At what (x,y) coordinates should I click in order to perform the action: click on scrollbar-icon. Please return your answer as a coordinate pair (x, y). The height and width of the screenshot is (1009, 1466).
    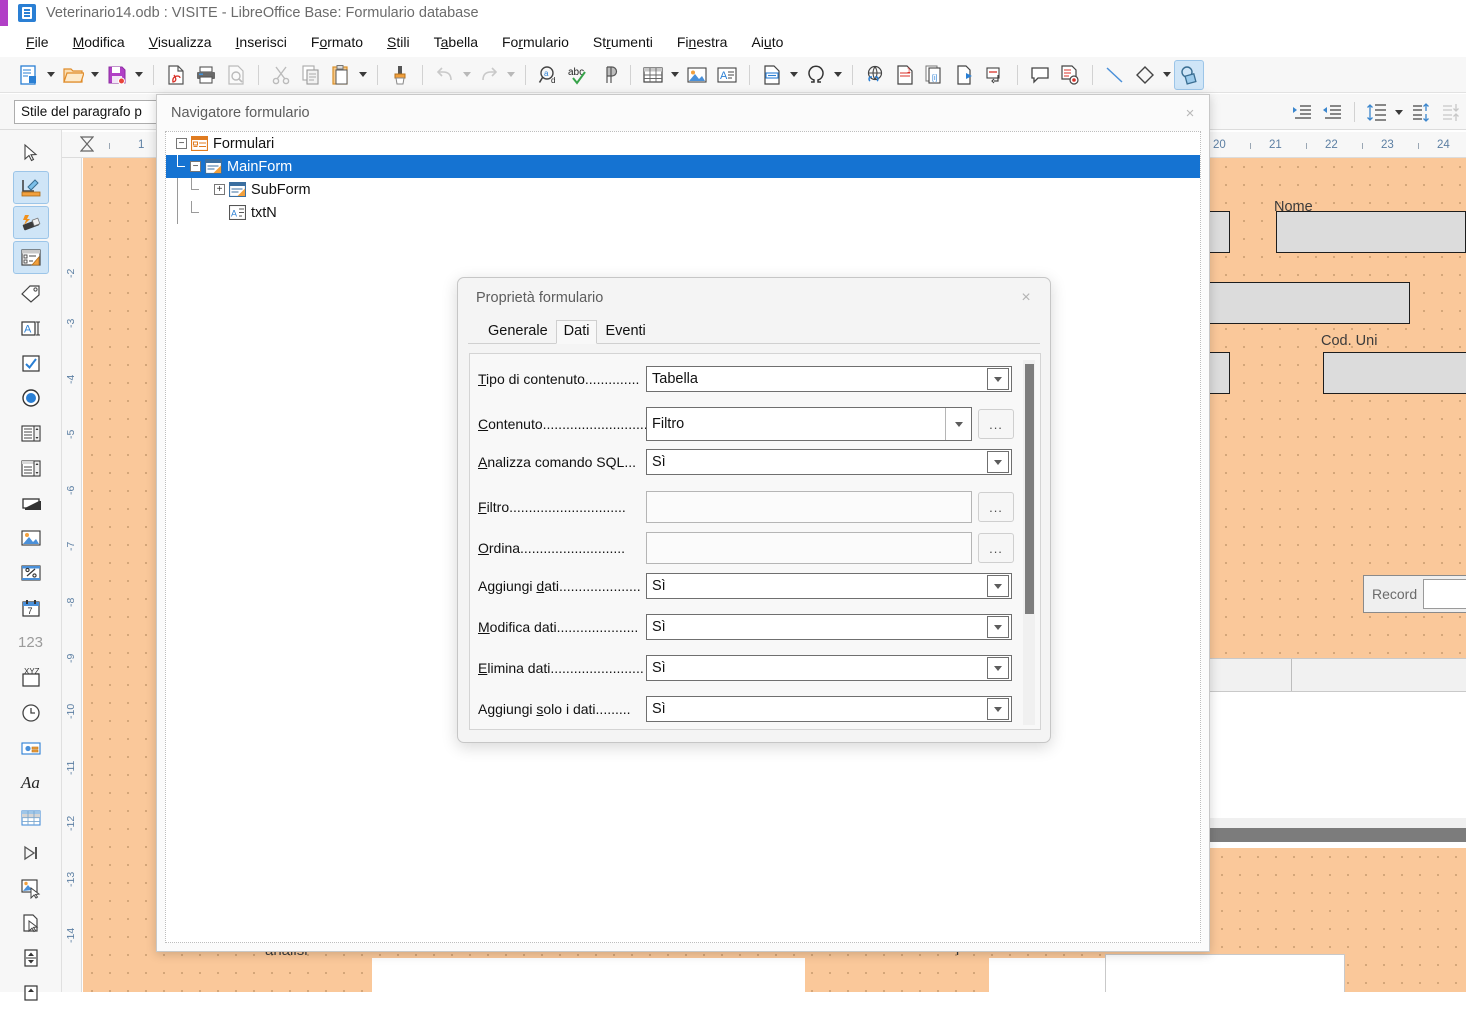
    Looking at the image, I should click on (31, 992).